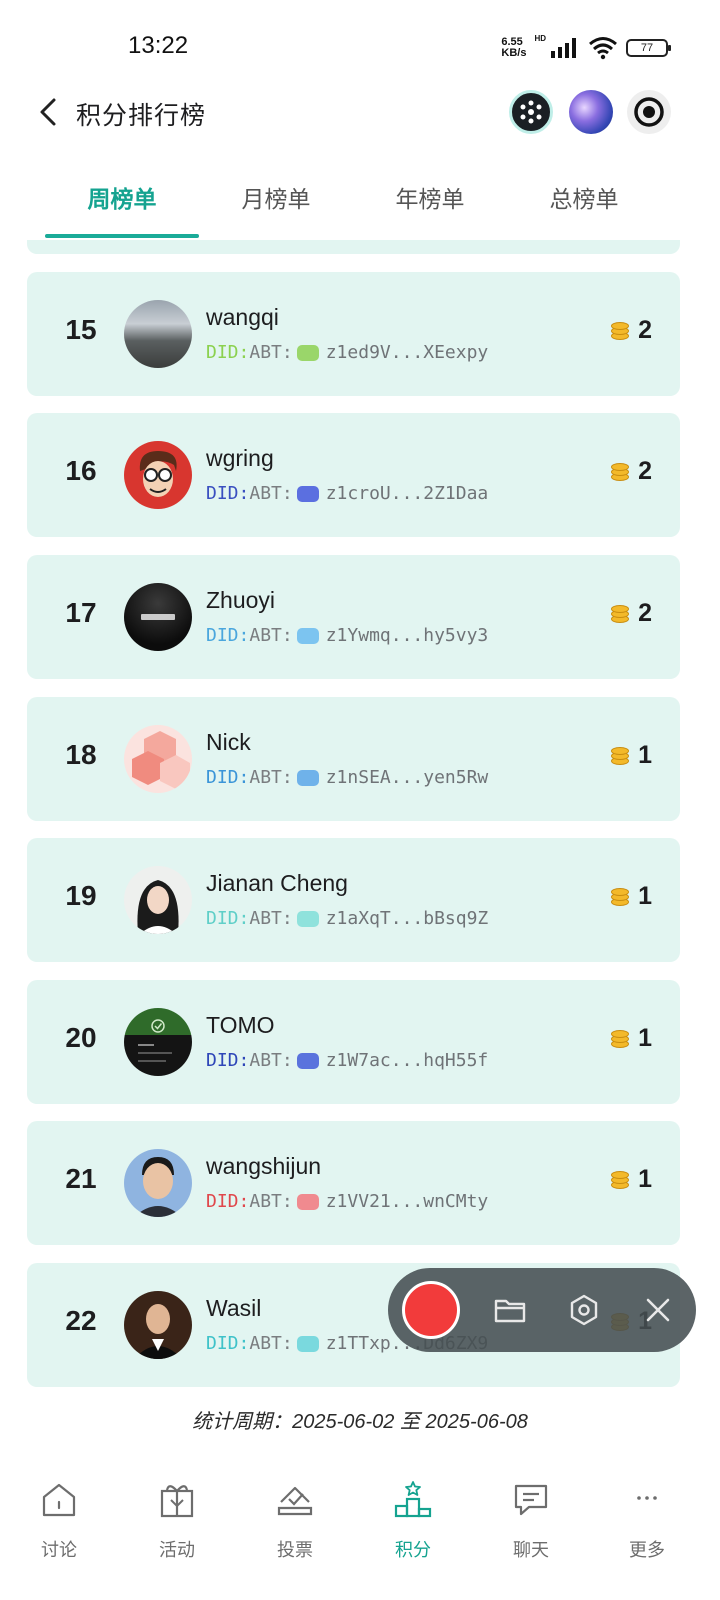 This screenshot has width=720, height=1600. Describe the element at coordinates (584, 197) in the screenshot. I see `tab-total: 总榜单` at that location.